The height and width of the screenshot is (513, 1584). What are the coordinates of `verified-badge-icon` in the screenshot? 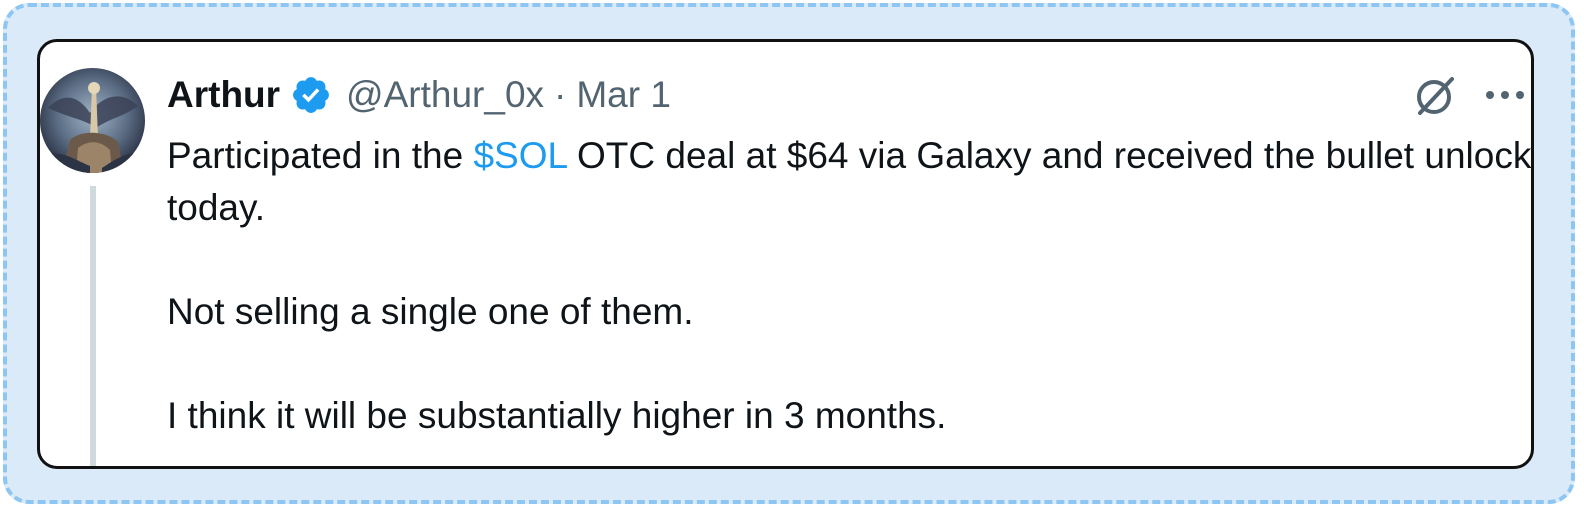 It's located at (311, 95).